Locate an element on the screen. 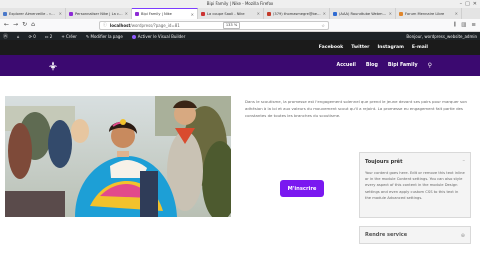 This screenshot has height=260, width=480. new-item: + Créer is located at coordinates (69, 36).